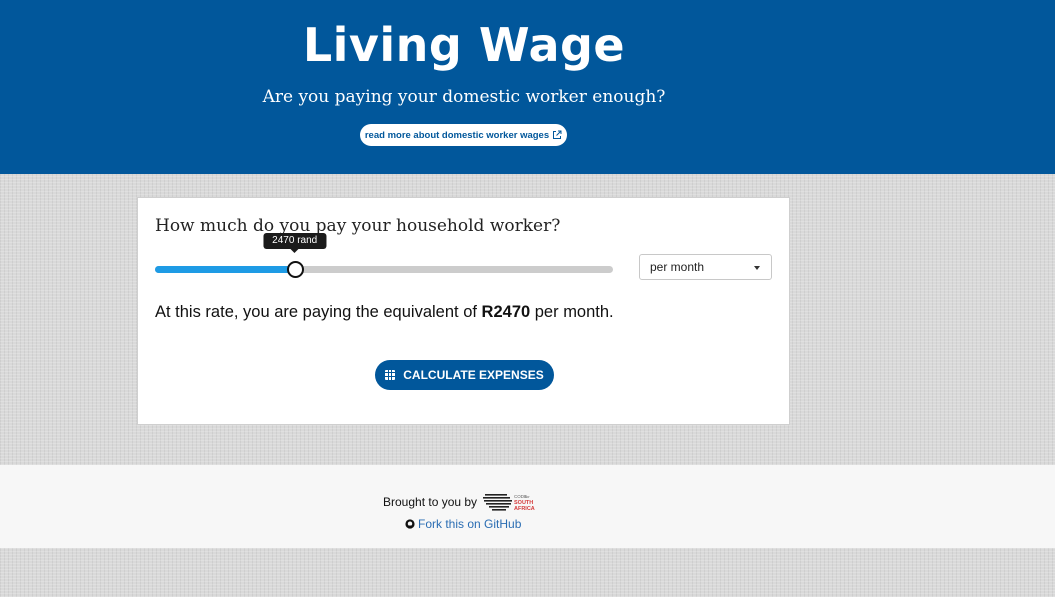  Describe the element at coordinates (430, 502) in the screenshot. I see `brought-by-text: Brought to you by` at that location.